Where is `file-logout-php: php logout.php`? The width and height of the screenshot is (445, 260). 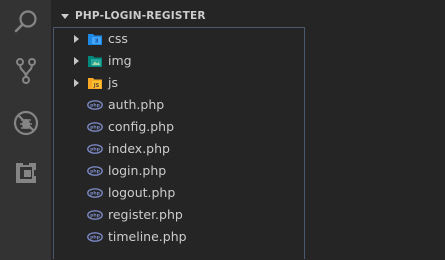 file-logout-php: php logout.php is located at coordinates (179, 193).